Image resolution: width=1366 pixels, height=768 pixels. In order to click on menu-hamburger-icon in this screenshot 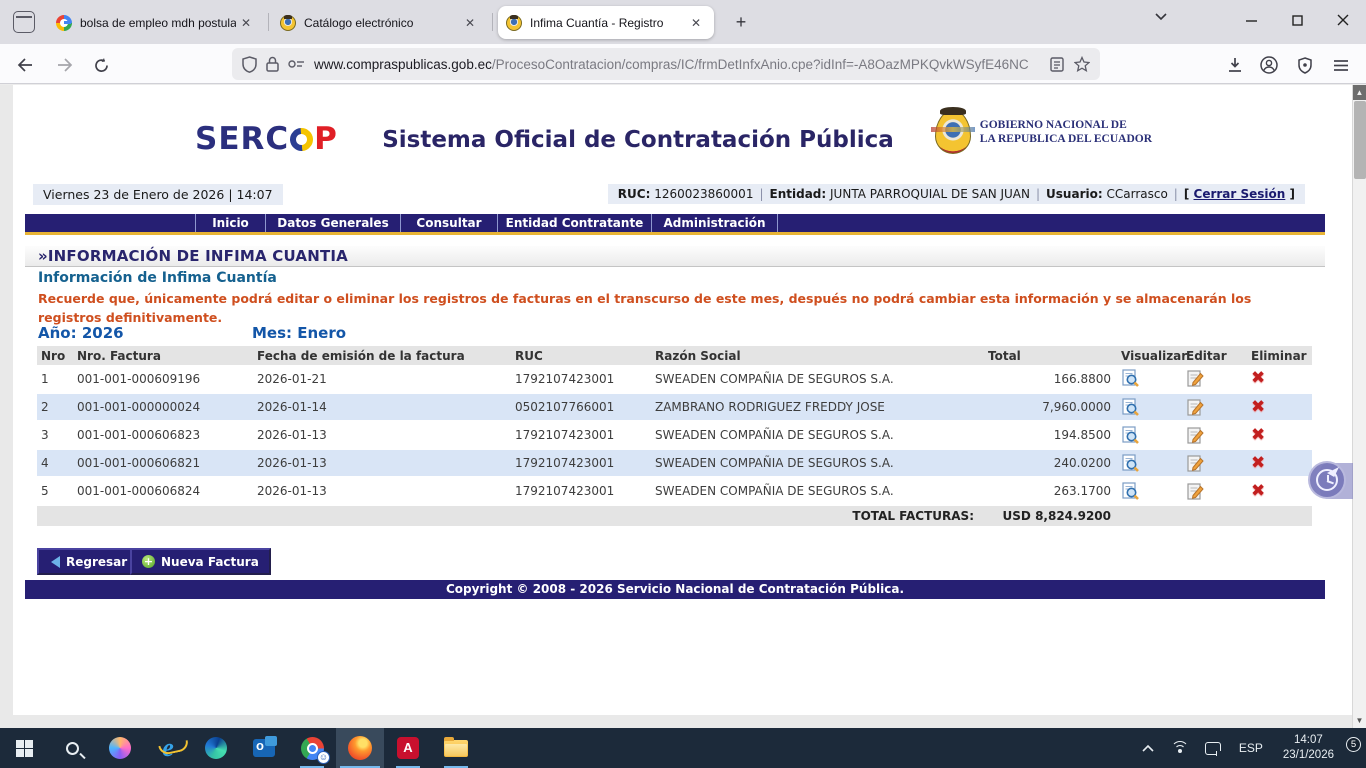, I will do `click(1341, 65)`.